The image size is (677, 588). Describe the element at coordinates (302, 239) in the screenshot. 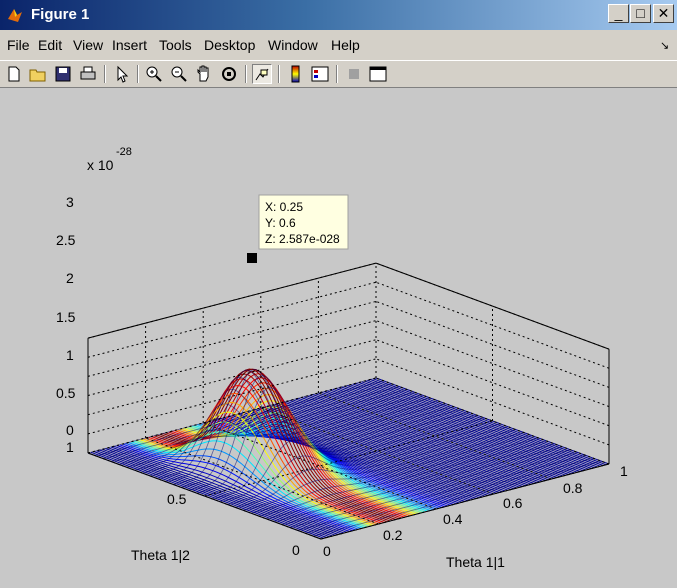

I see `datatip-z: Z: 2.587e-028` at that location.